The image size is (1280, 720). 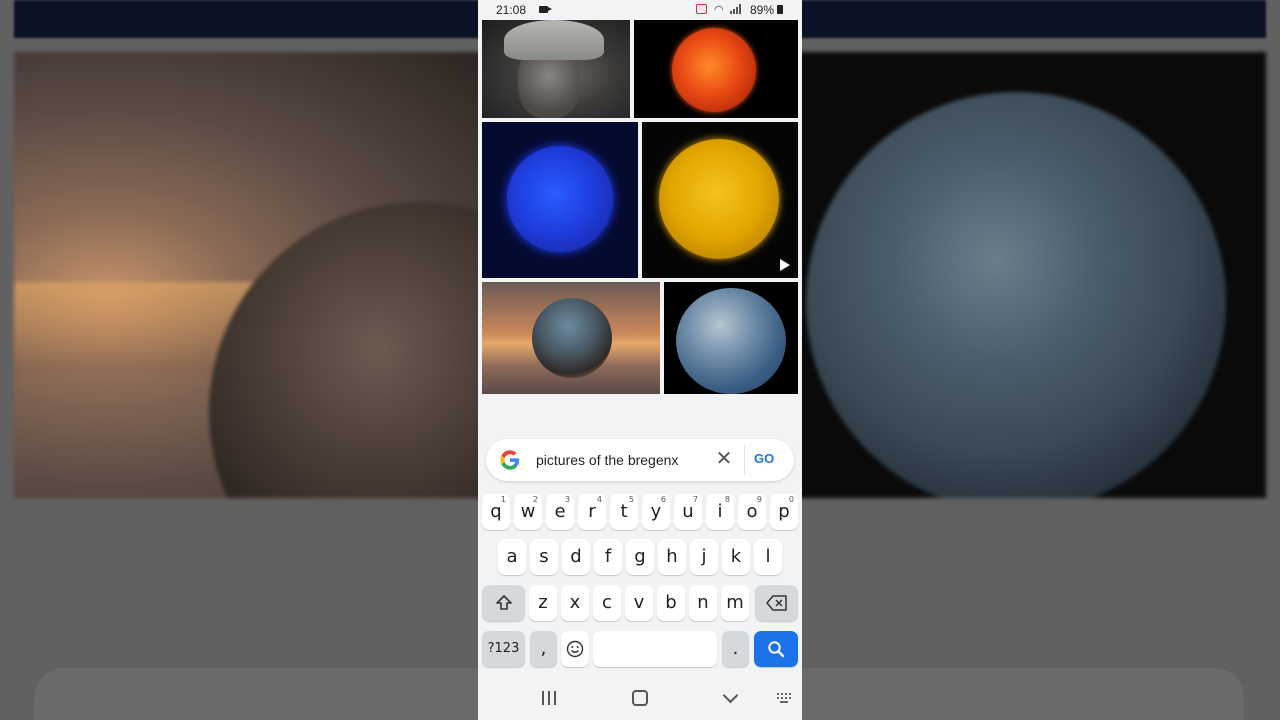 I want to click on key-t: t5, so click(x=624, y=512).